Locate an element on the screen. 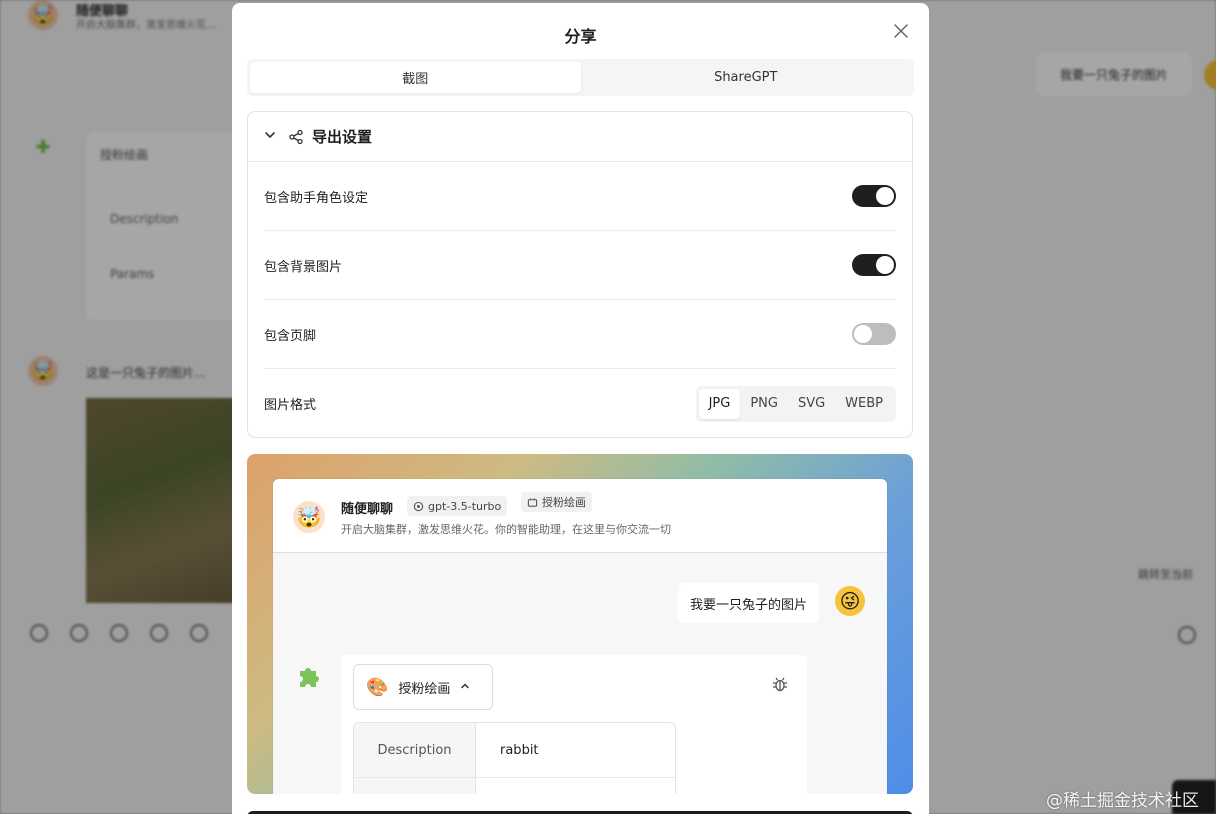 The image size is (1216, 814). model-tag-label: gpt-3.5-turbo is located at coordinates (465, 506).